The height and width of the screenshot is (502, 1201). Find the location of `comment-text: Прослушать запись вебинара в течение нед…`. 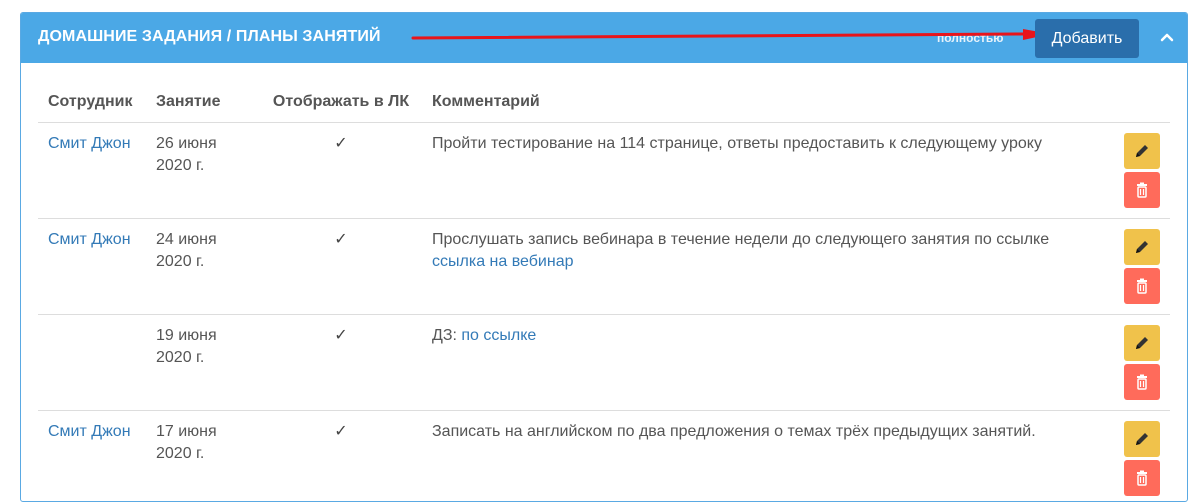

comment-text: Прослушать запись вебинара в течение нед… is located at coordinates (741, 239).